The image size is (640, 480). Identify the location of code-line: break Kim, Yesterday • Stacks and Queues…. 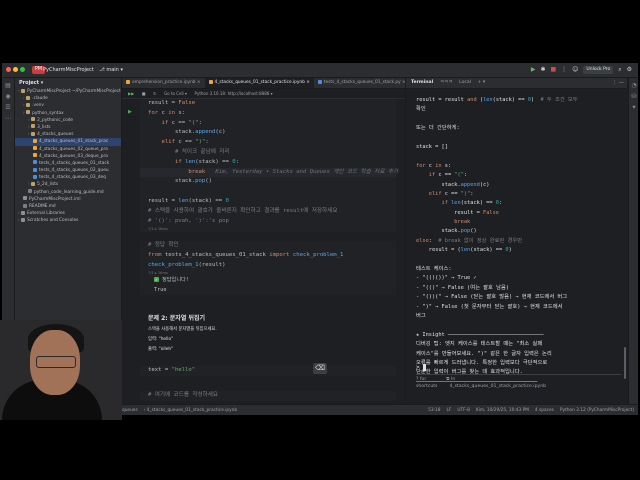
(269, 172).